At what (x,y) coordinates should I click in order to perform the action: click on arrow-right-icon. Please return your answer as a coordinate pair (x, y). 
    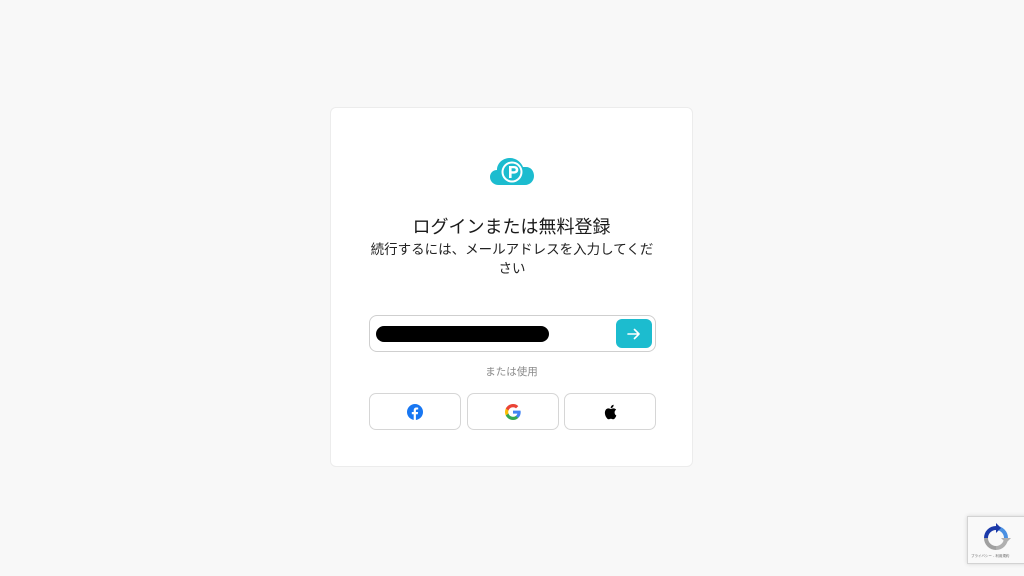
    Looking at the image, I should click on (633, 333).